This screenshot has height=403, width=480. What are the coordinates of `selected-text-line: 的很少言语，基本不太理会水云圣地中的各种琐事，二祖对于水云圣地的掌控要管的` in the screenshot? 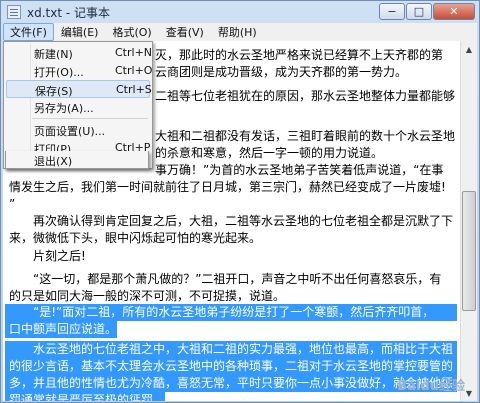 It's located at (231, 366).